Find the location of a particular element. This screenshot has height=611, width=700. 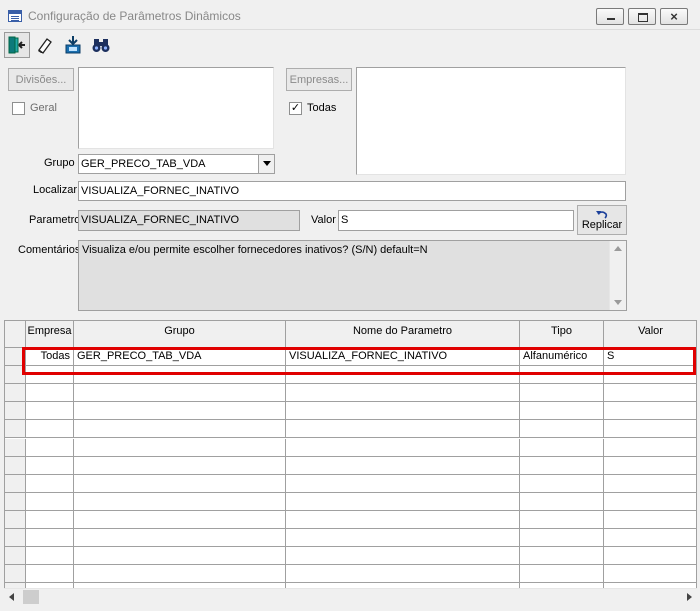

grid-header-cell: Nome do Parametro is located at coordinates (403, 334).